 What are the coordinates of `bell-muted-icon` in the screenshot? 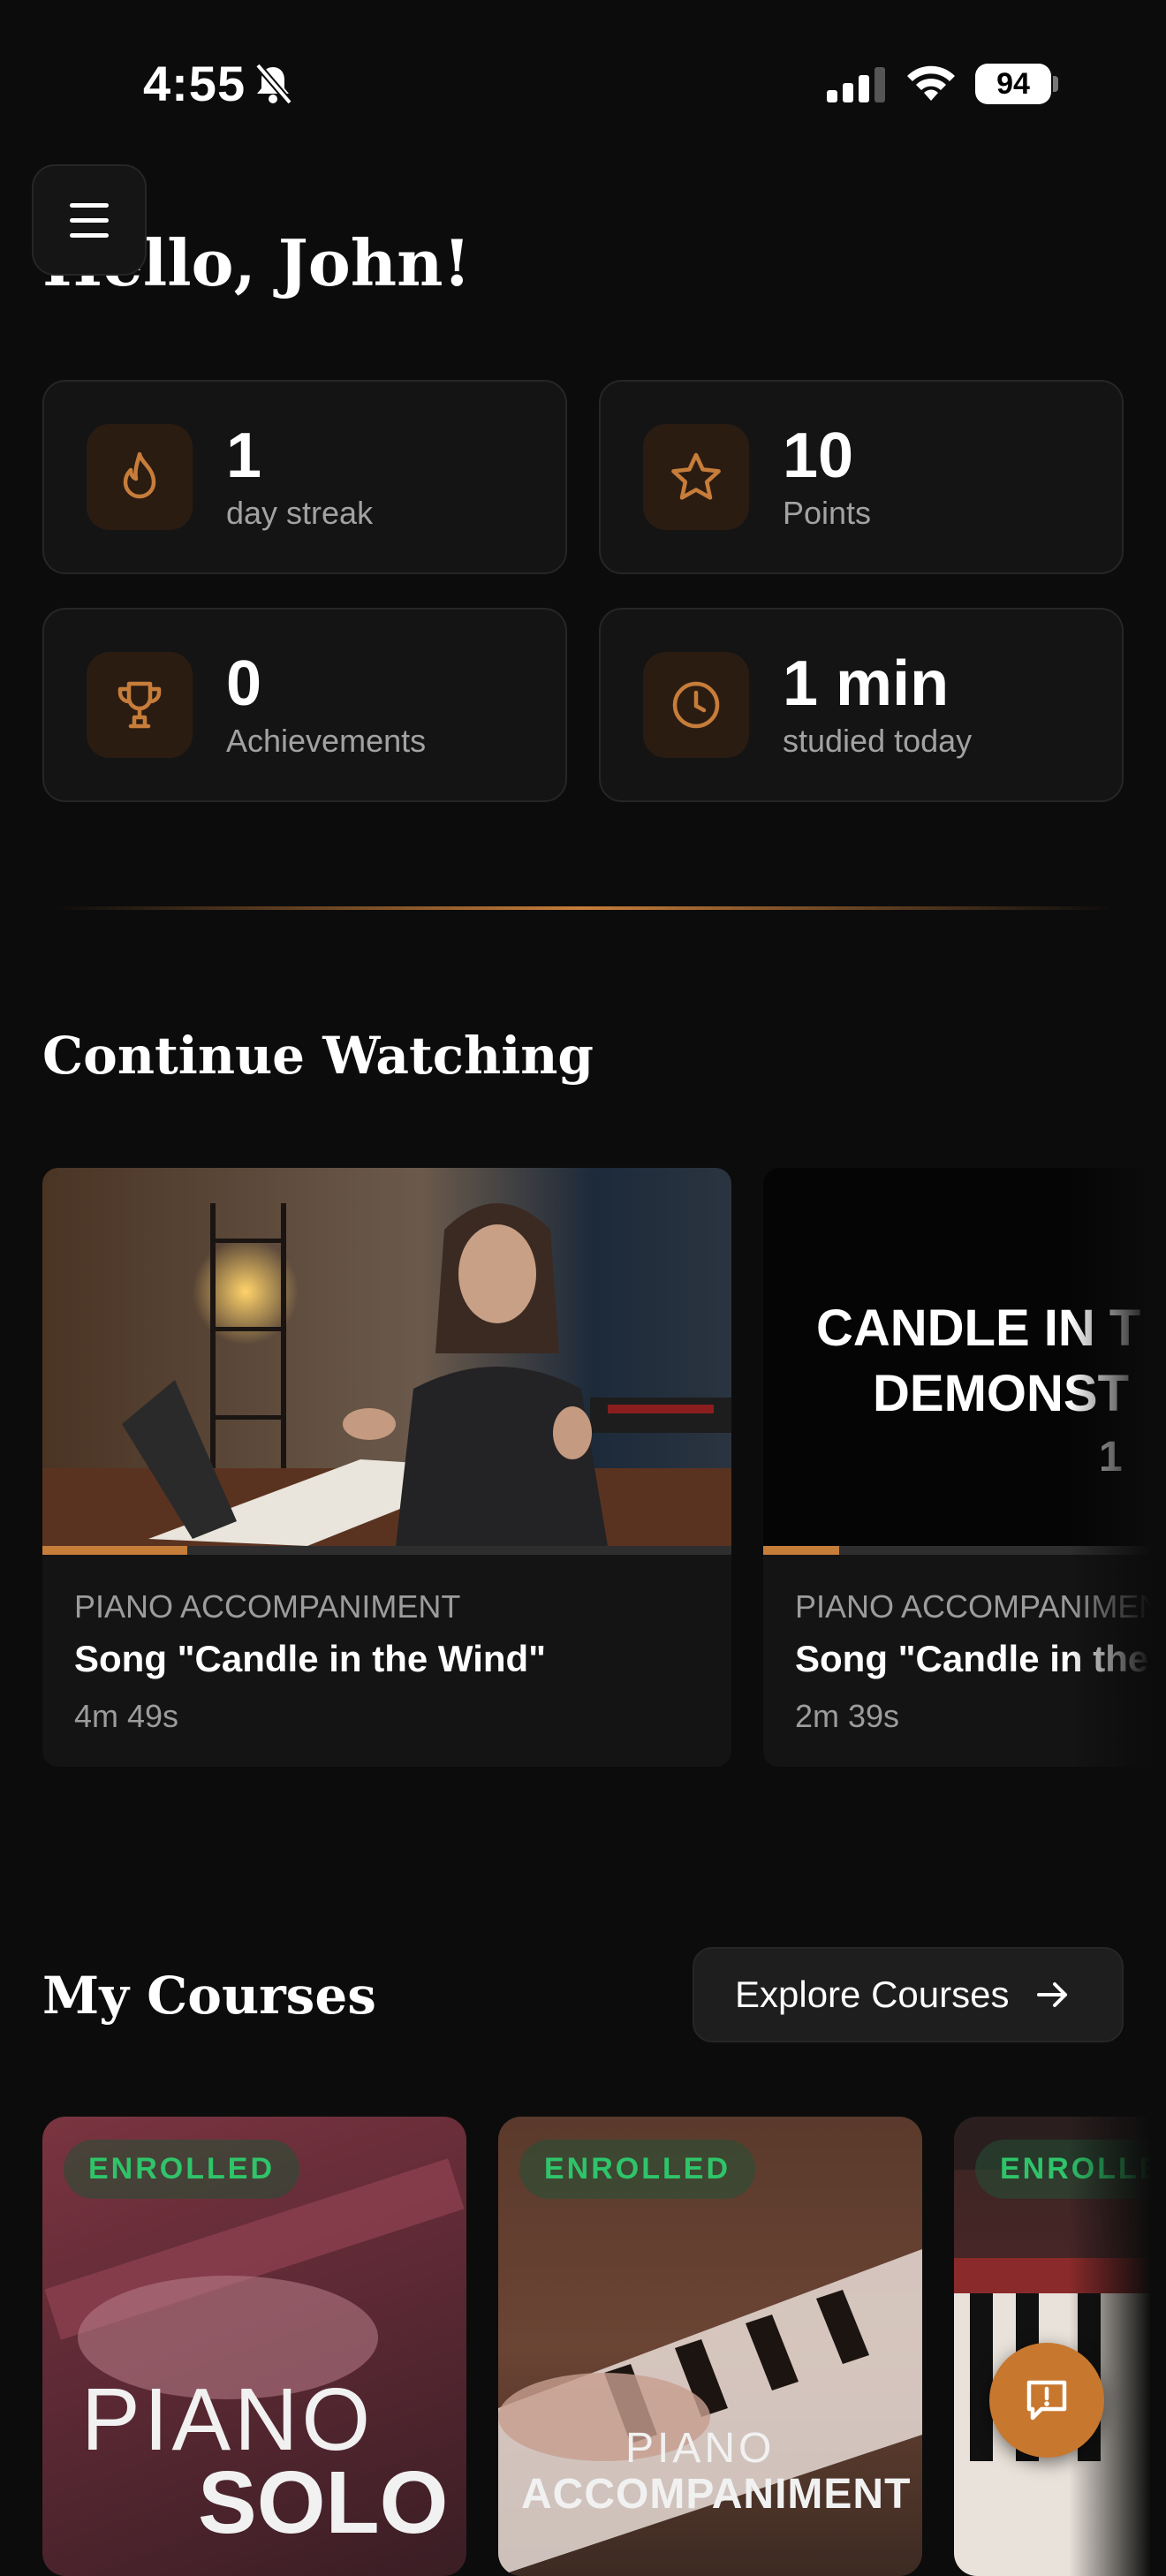 It's located at (273, 84).